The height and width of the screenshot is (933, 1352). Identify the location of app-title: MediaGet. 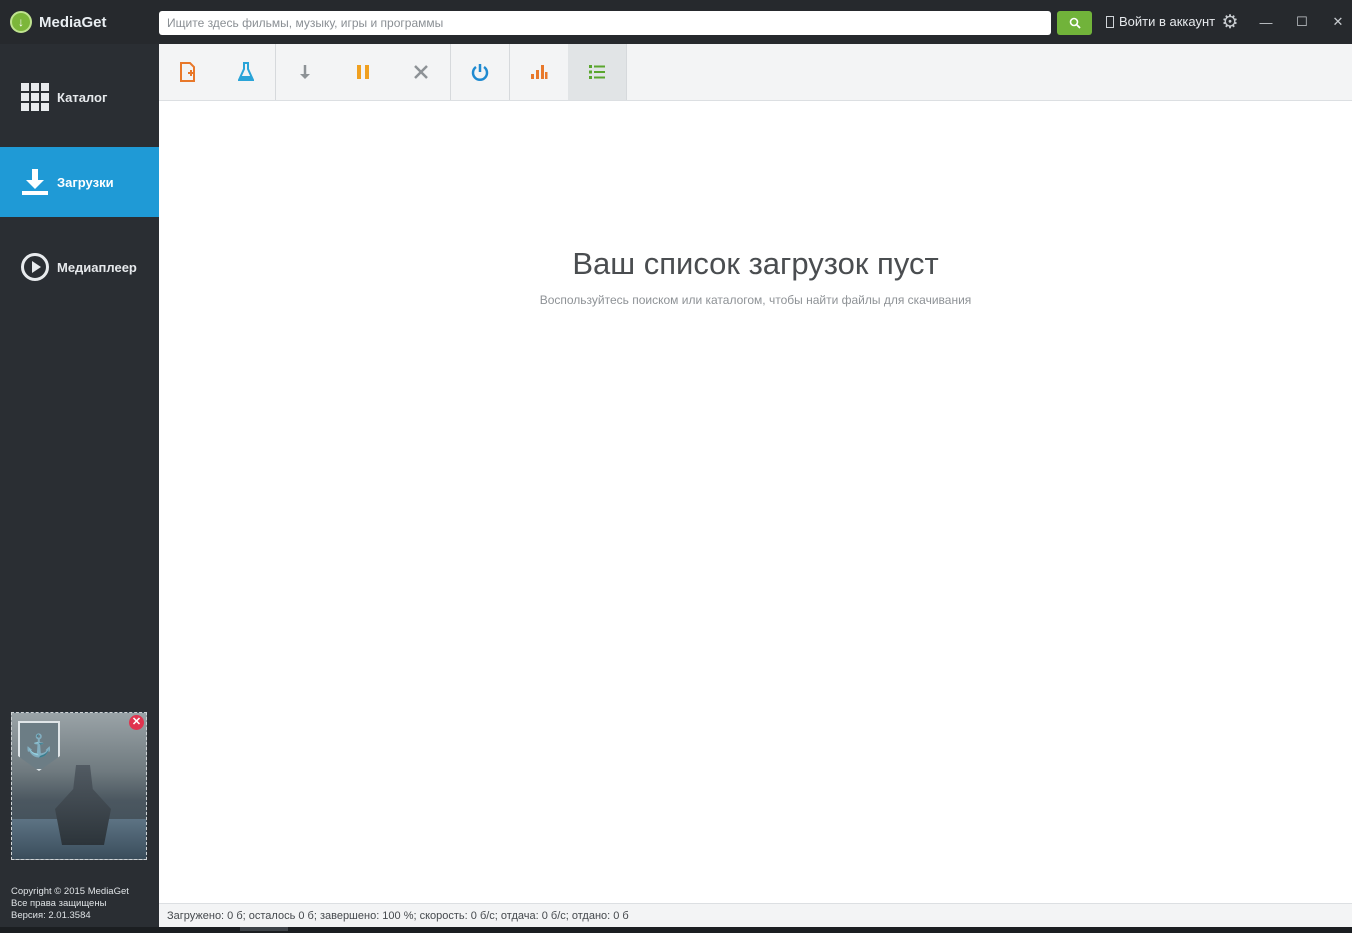
(73, 22).